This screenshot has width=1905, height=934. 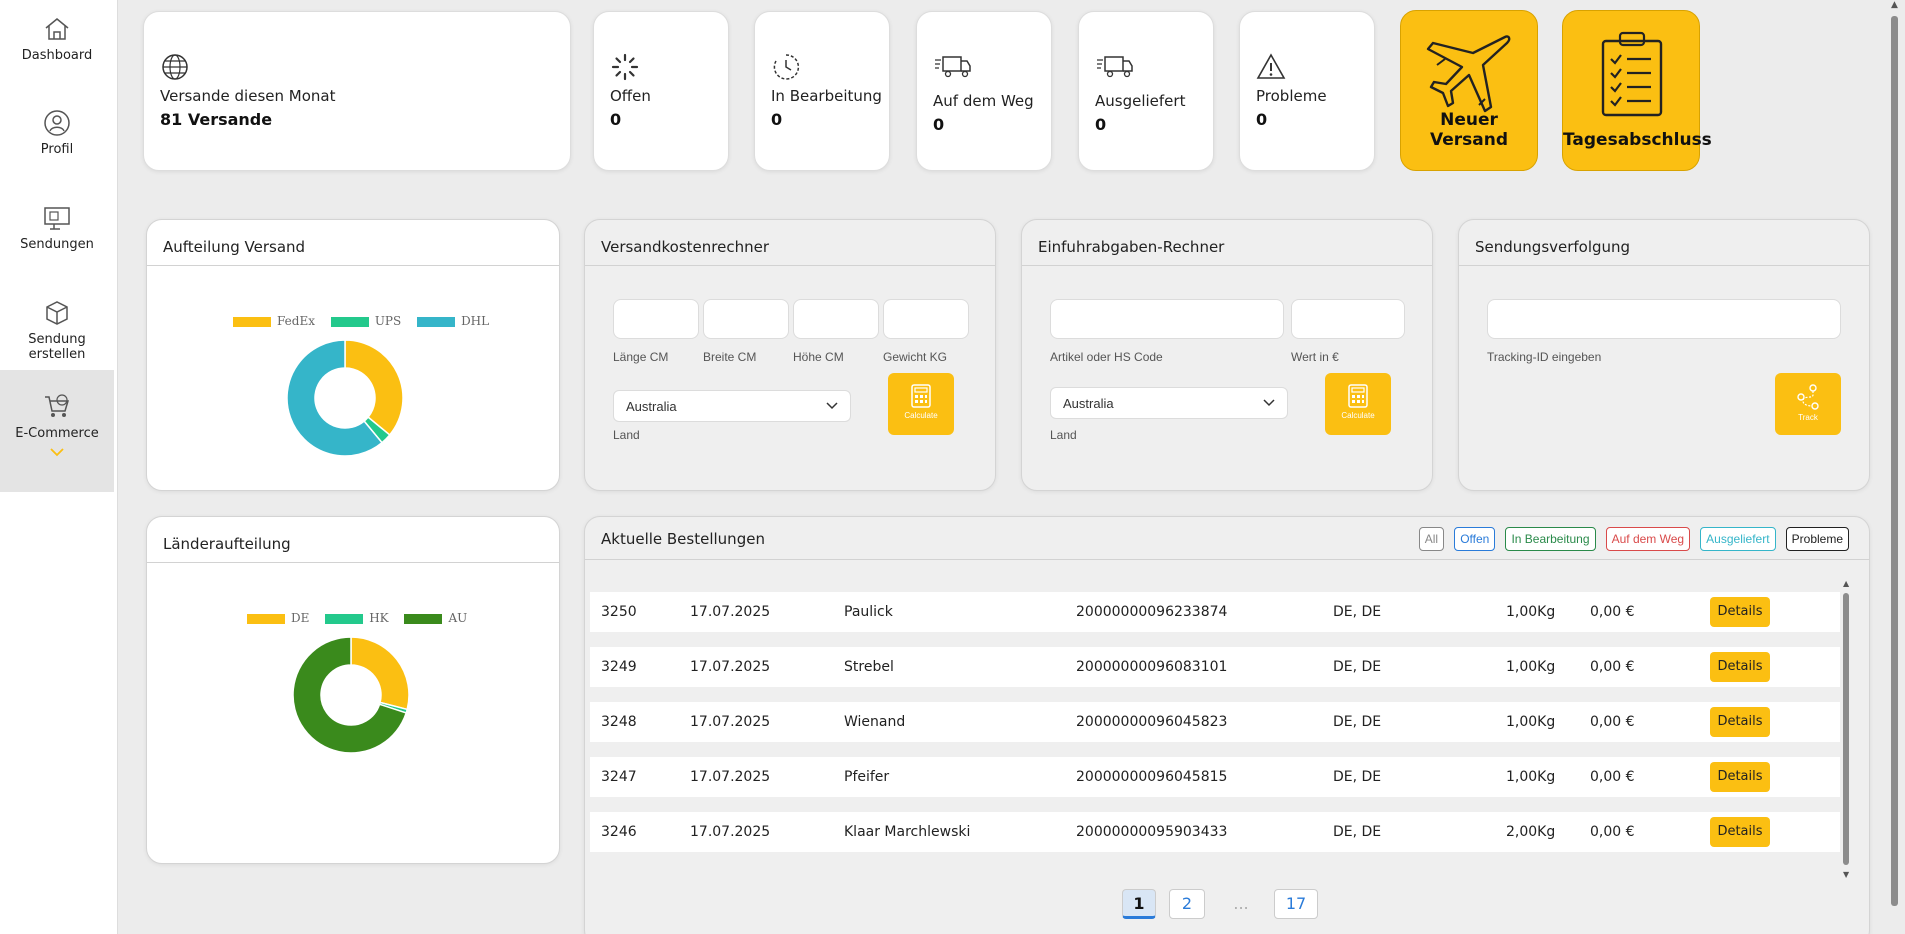 I want to click on legend-item: DE, so click(x=278, y=618).